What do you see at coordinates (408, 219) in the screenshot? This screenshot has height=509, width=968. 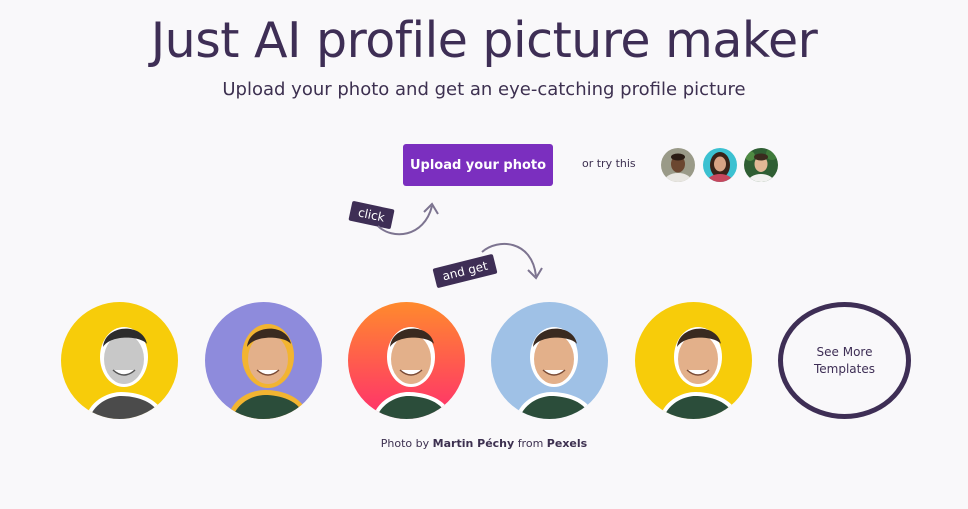 I see `curved-arrow-up-icon` at bounding box center [408, 219].